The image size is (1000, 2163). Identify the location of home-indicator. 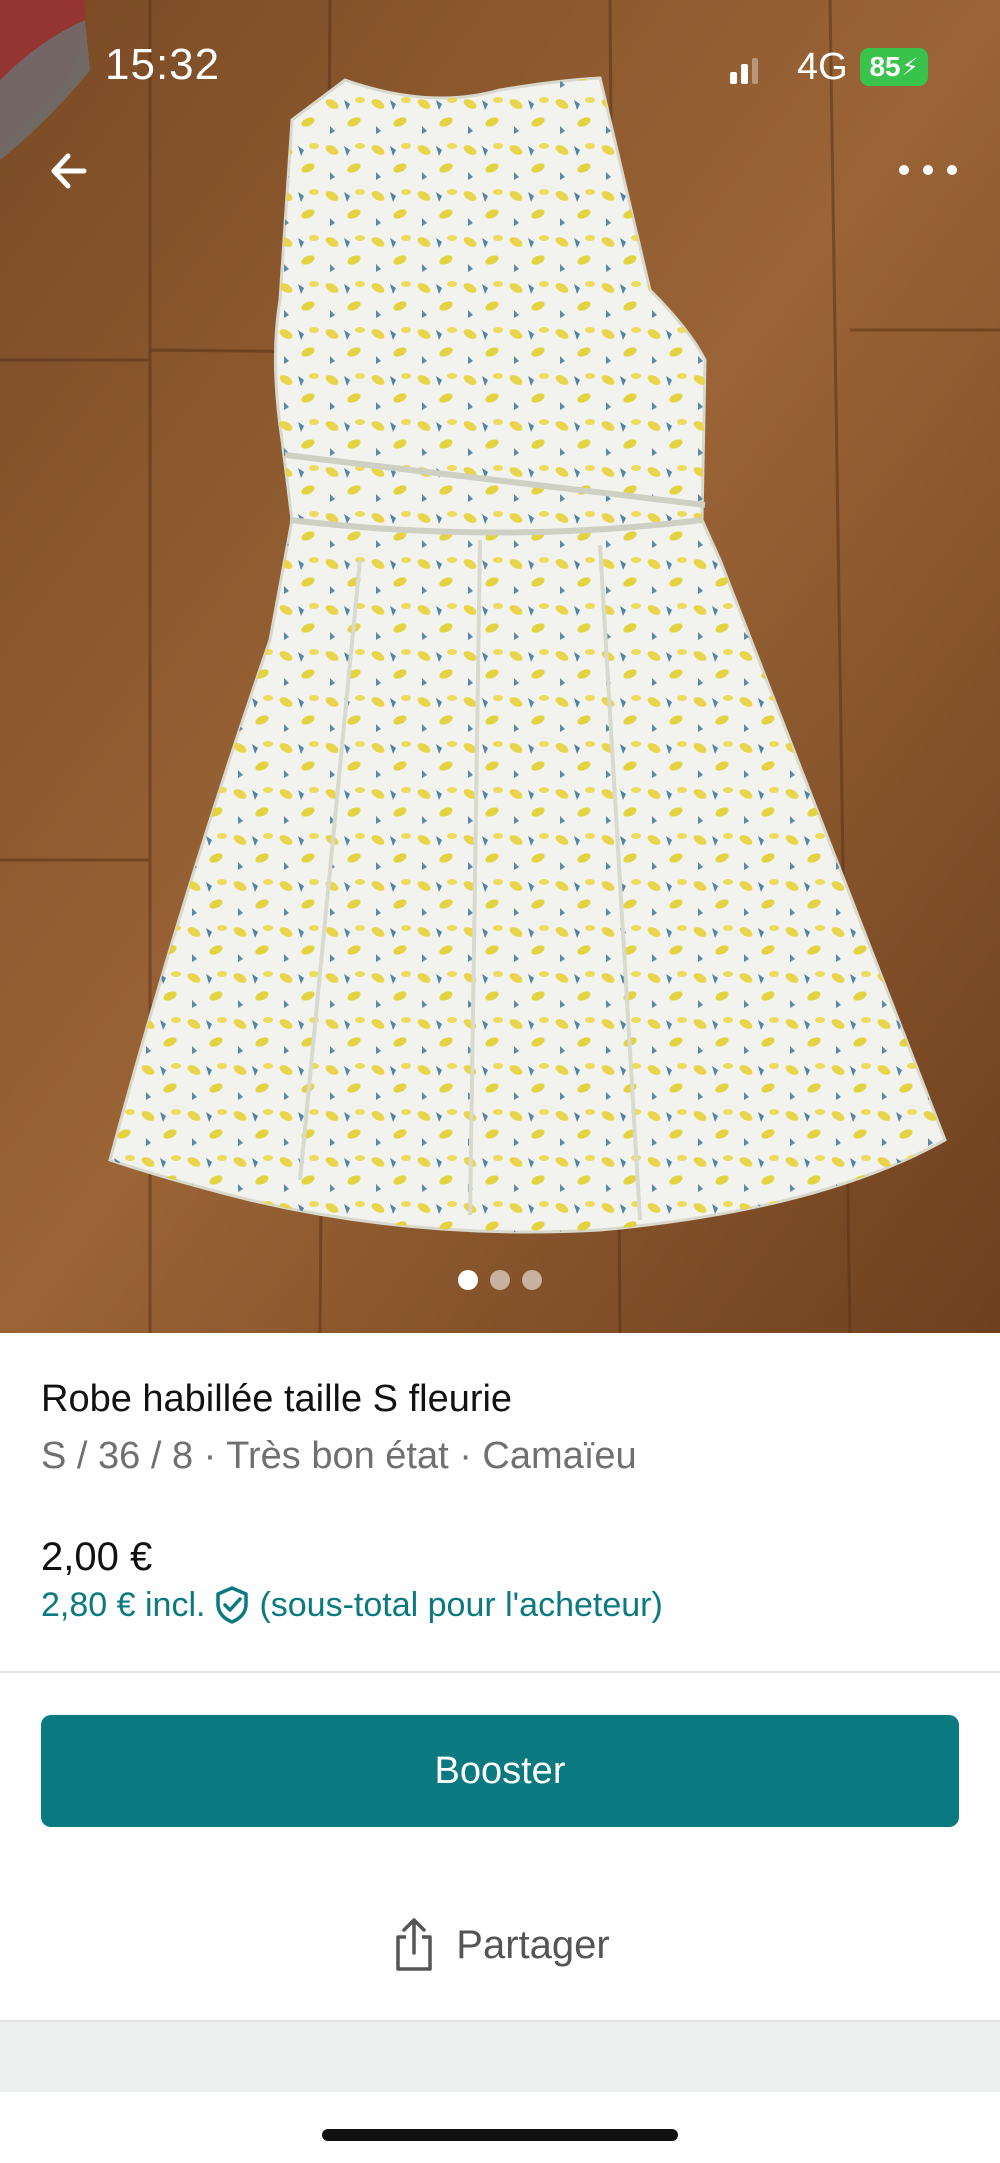
(500, 2135).